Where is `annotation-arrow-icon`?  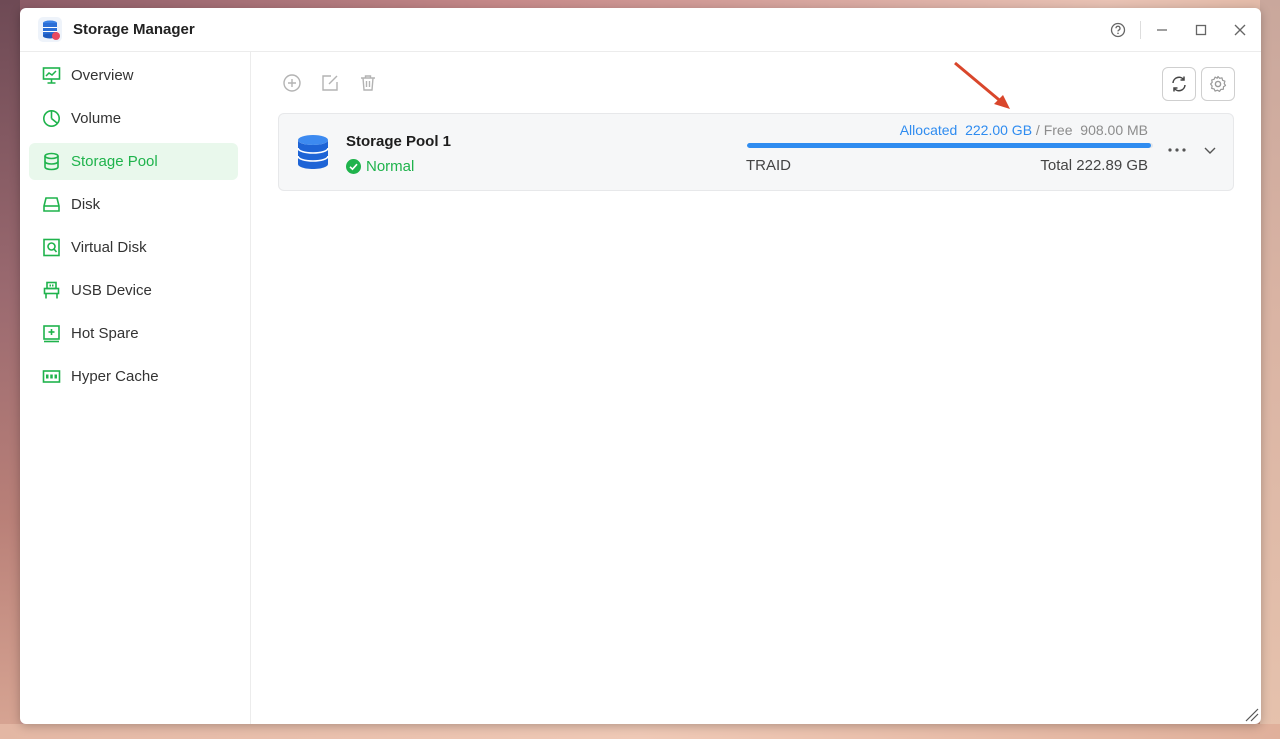 annotation-arrow-icon is located at coordinates (982, 85).